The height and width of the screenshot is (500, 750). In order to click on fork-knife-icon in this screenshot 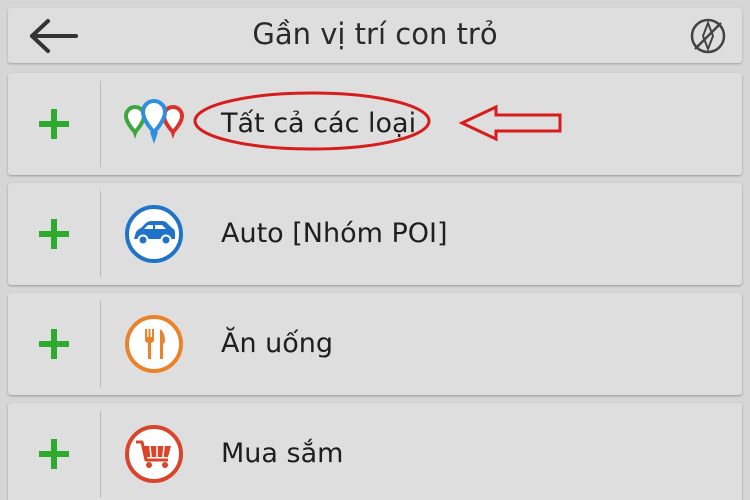, I will do `click(154, 344)`.